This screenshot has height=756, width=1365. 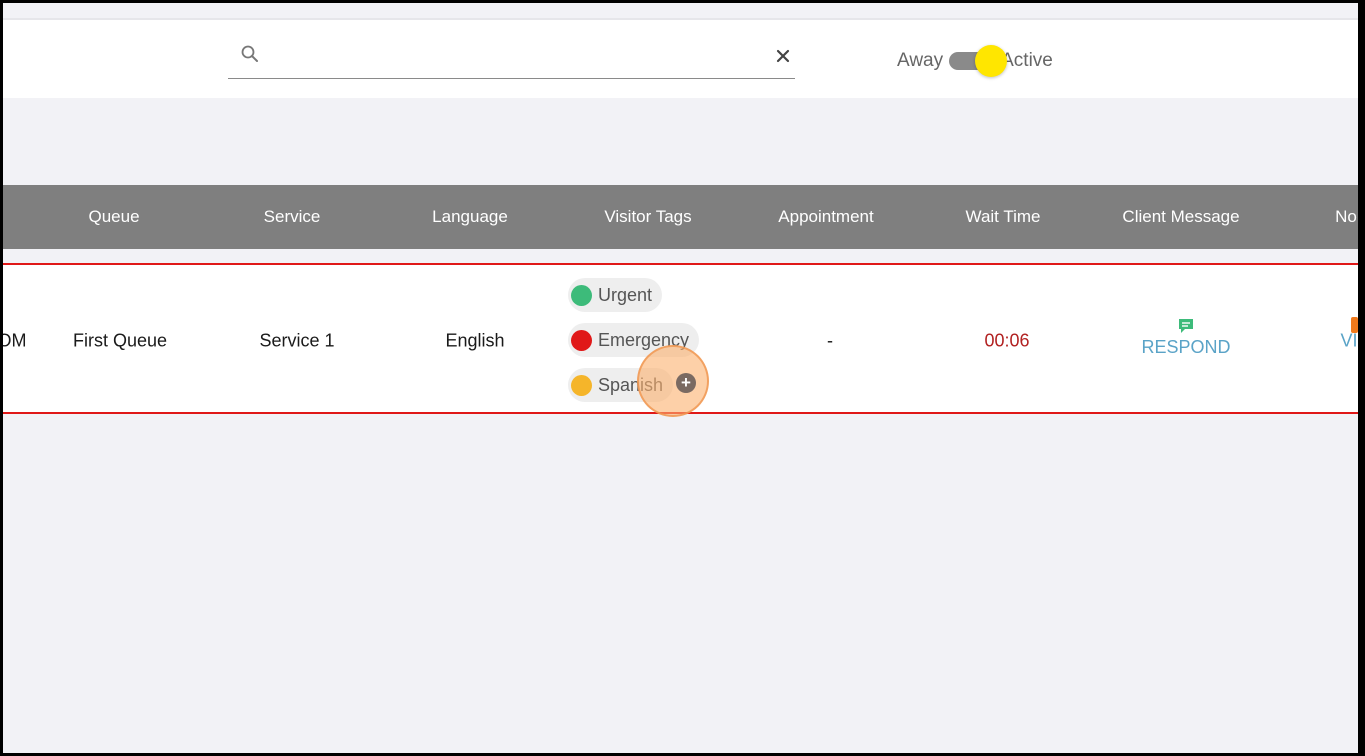 What do you see at coordinates (625, 294) in the screenshot?
I see `tag-label: Urgent` at bounding box center [625, 294].